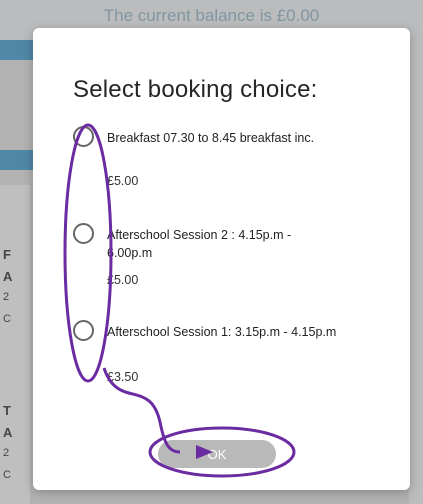 This screenshot has width=423, height=504. Describe the element at coordinates (222, 332) in the screenshot. I see `option-label: Afterschool Session 1: 3.15p.m - 4.15p.m` at that location.